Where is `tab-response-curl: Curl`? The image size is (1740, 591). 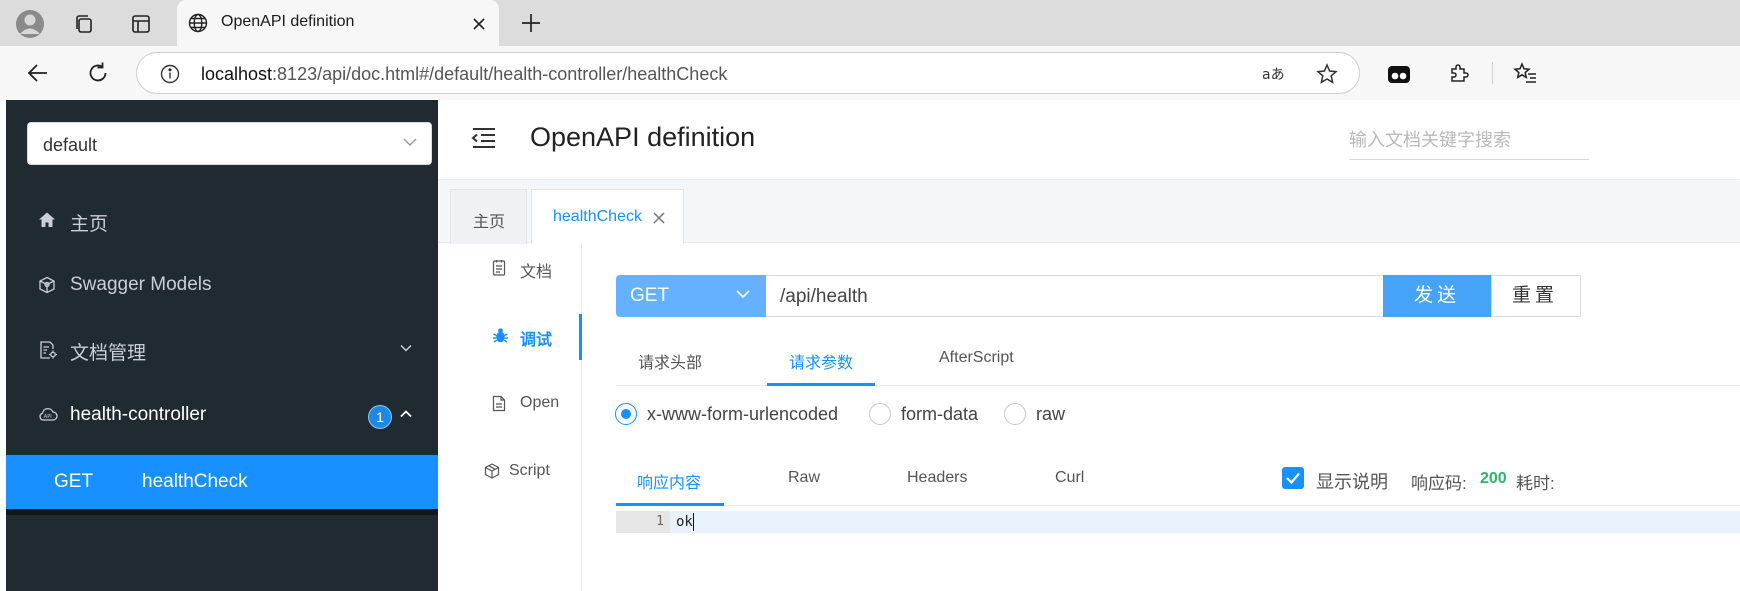 tab-response-curl: Curl is located at coordinates (1069, 478).